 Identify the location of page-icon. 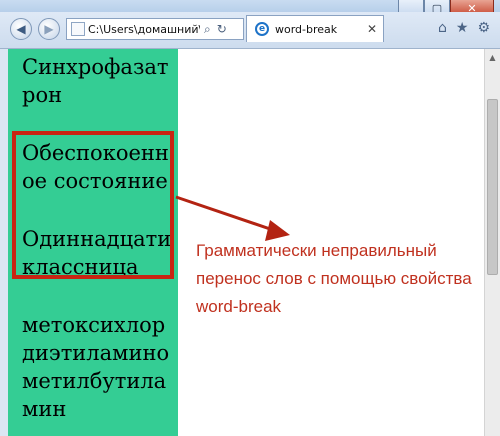
(78, 29).